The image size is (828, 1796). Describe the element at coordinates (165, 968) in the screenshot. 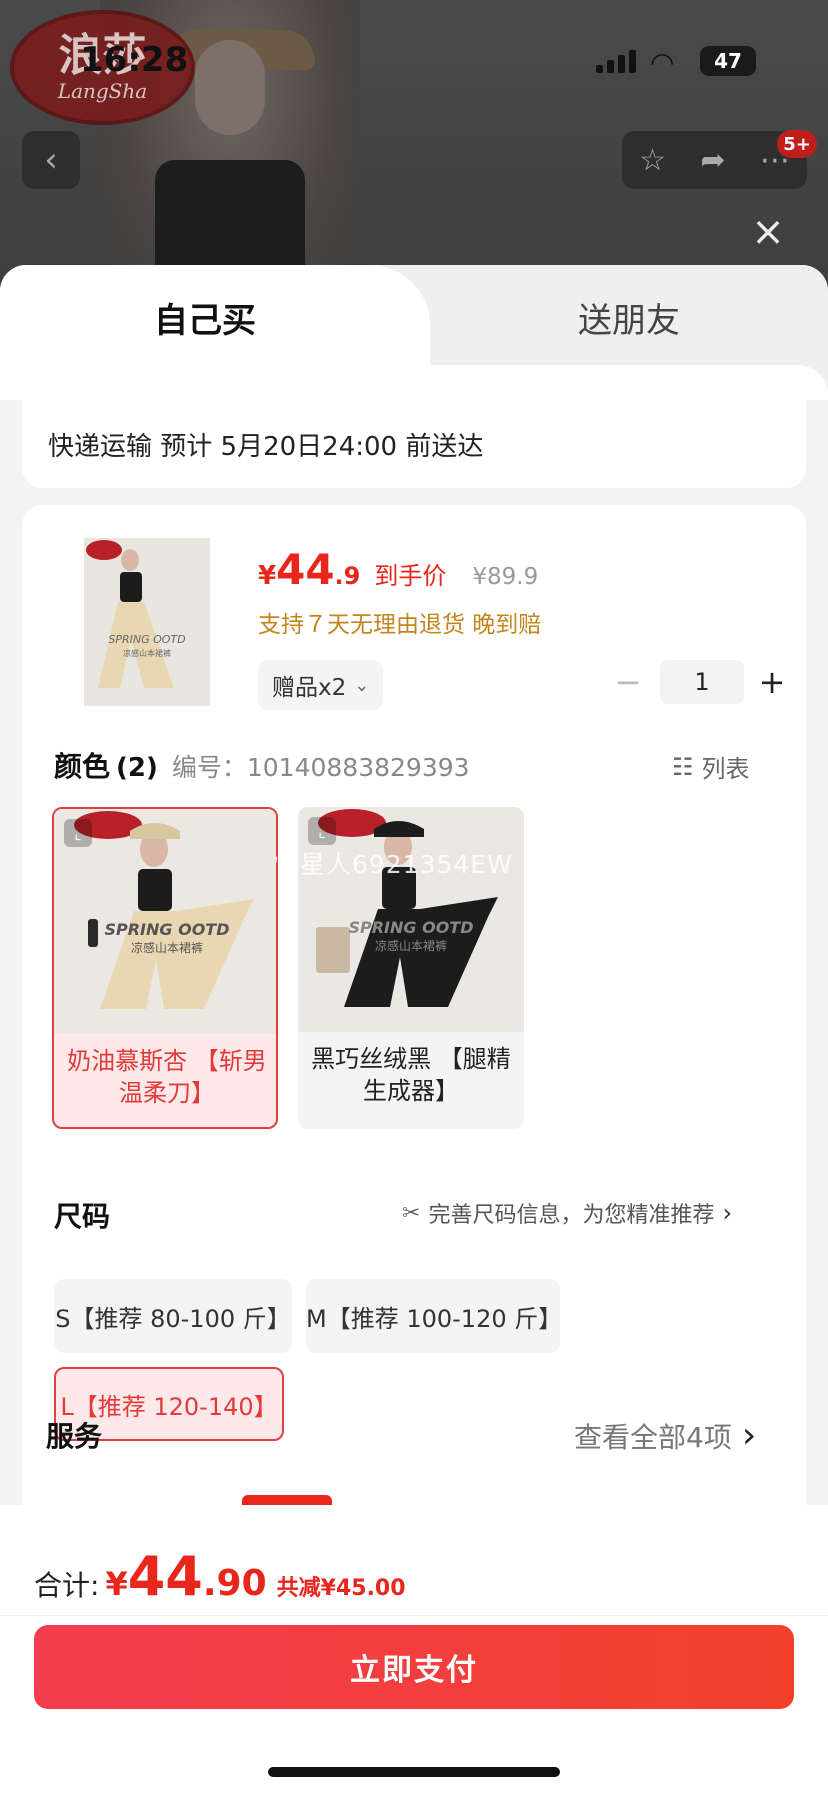

I see `color-option-cream: SPRING OOTD 凉感山本裙裤 ⌞ 奶油慕斯杏 【斩男温柔刀】` at that location.